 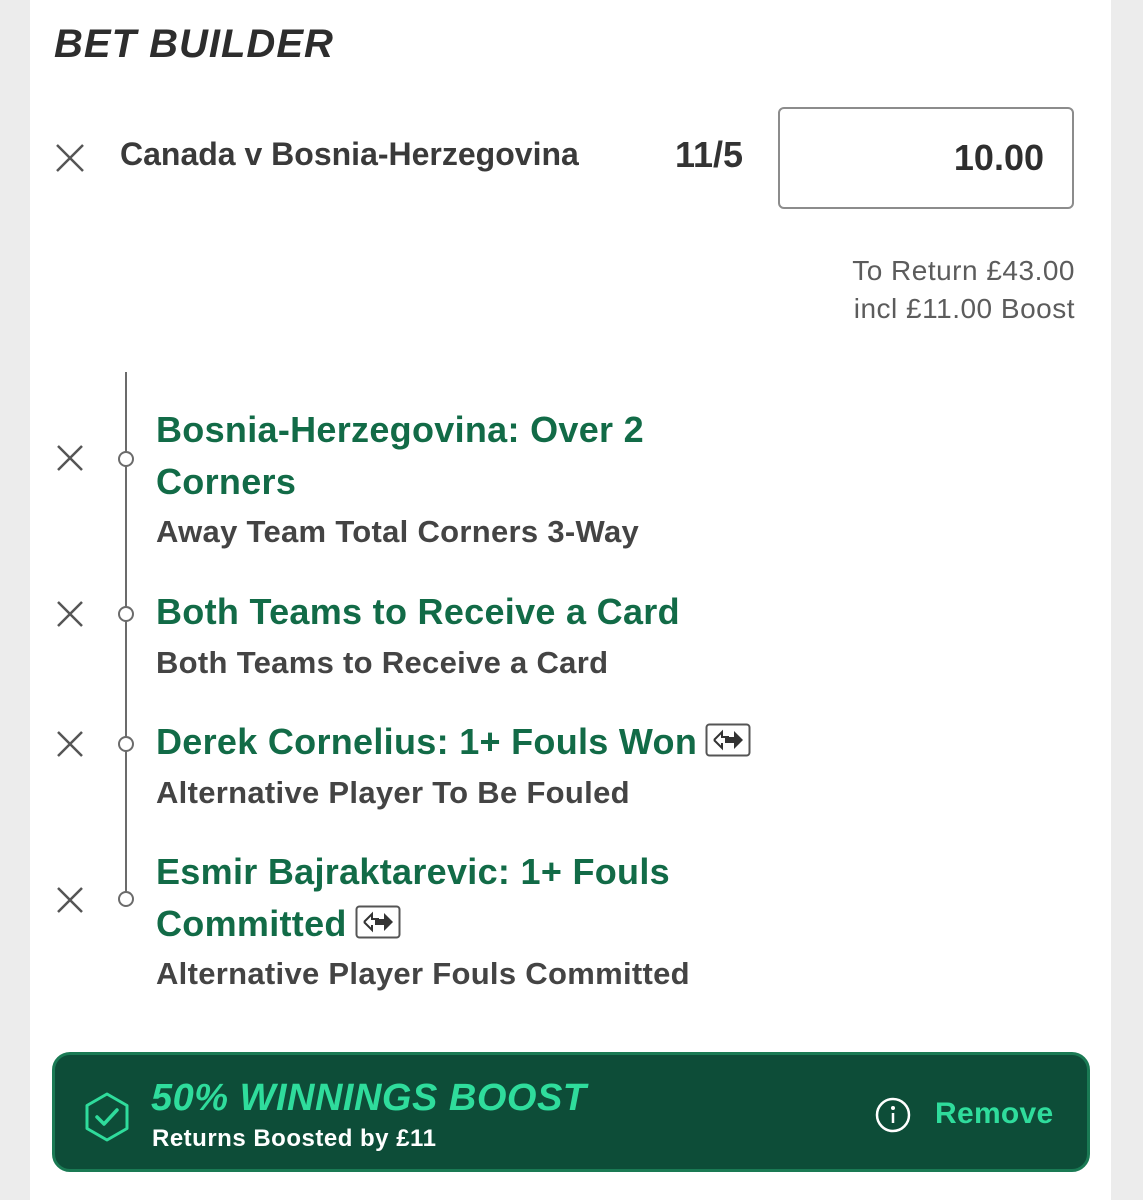 What do you see at coordinates (427, 741) in the screenshot?
I see `selection-title-line: Derek Cornelius: 1+ Fouls Won` at bounding box center [427, 741].